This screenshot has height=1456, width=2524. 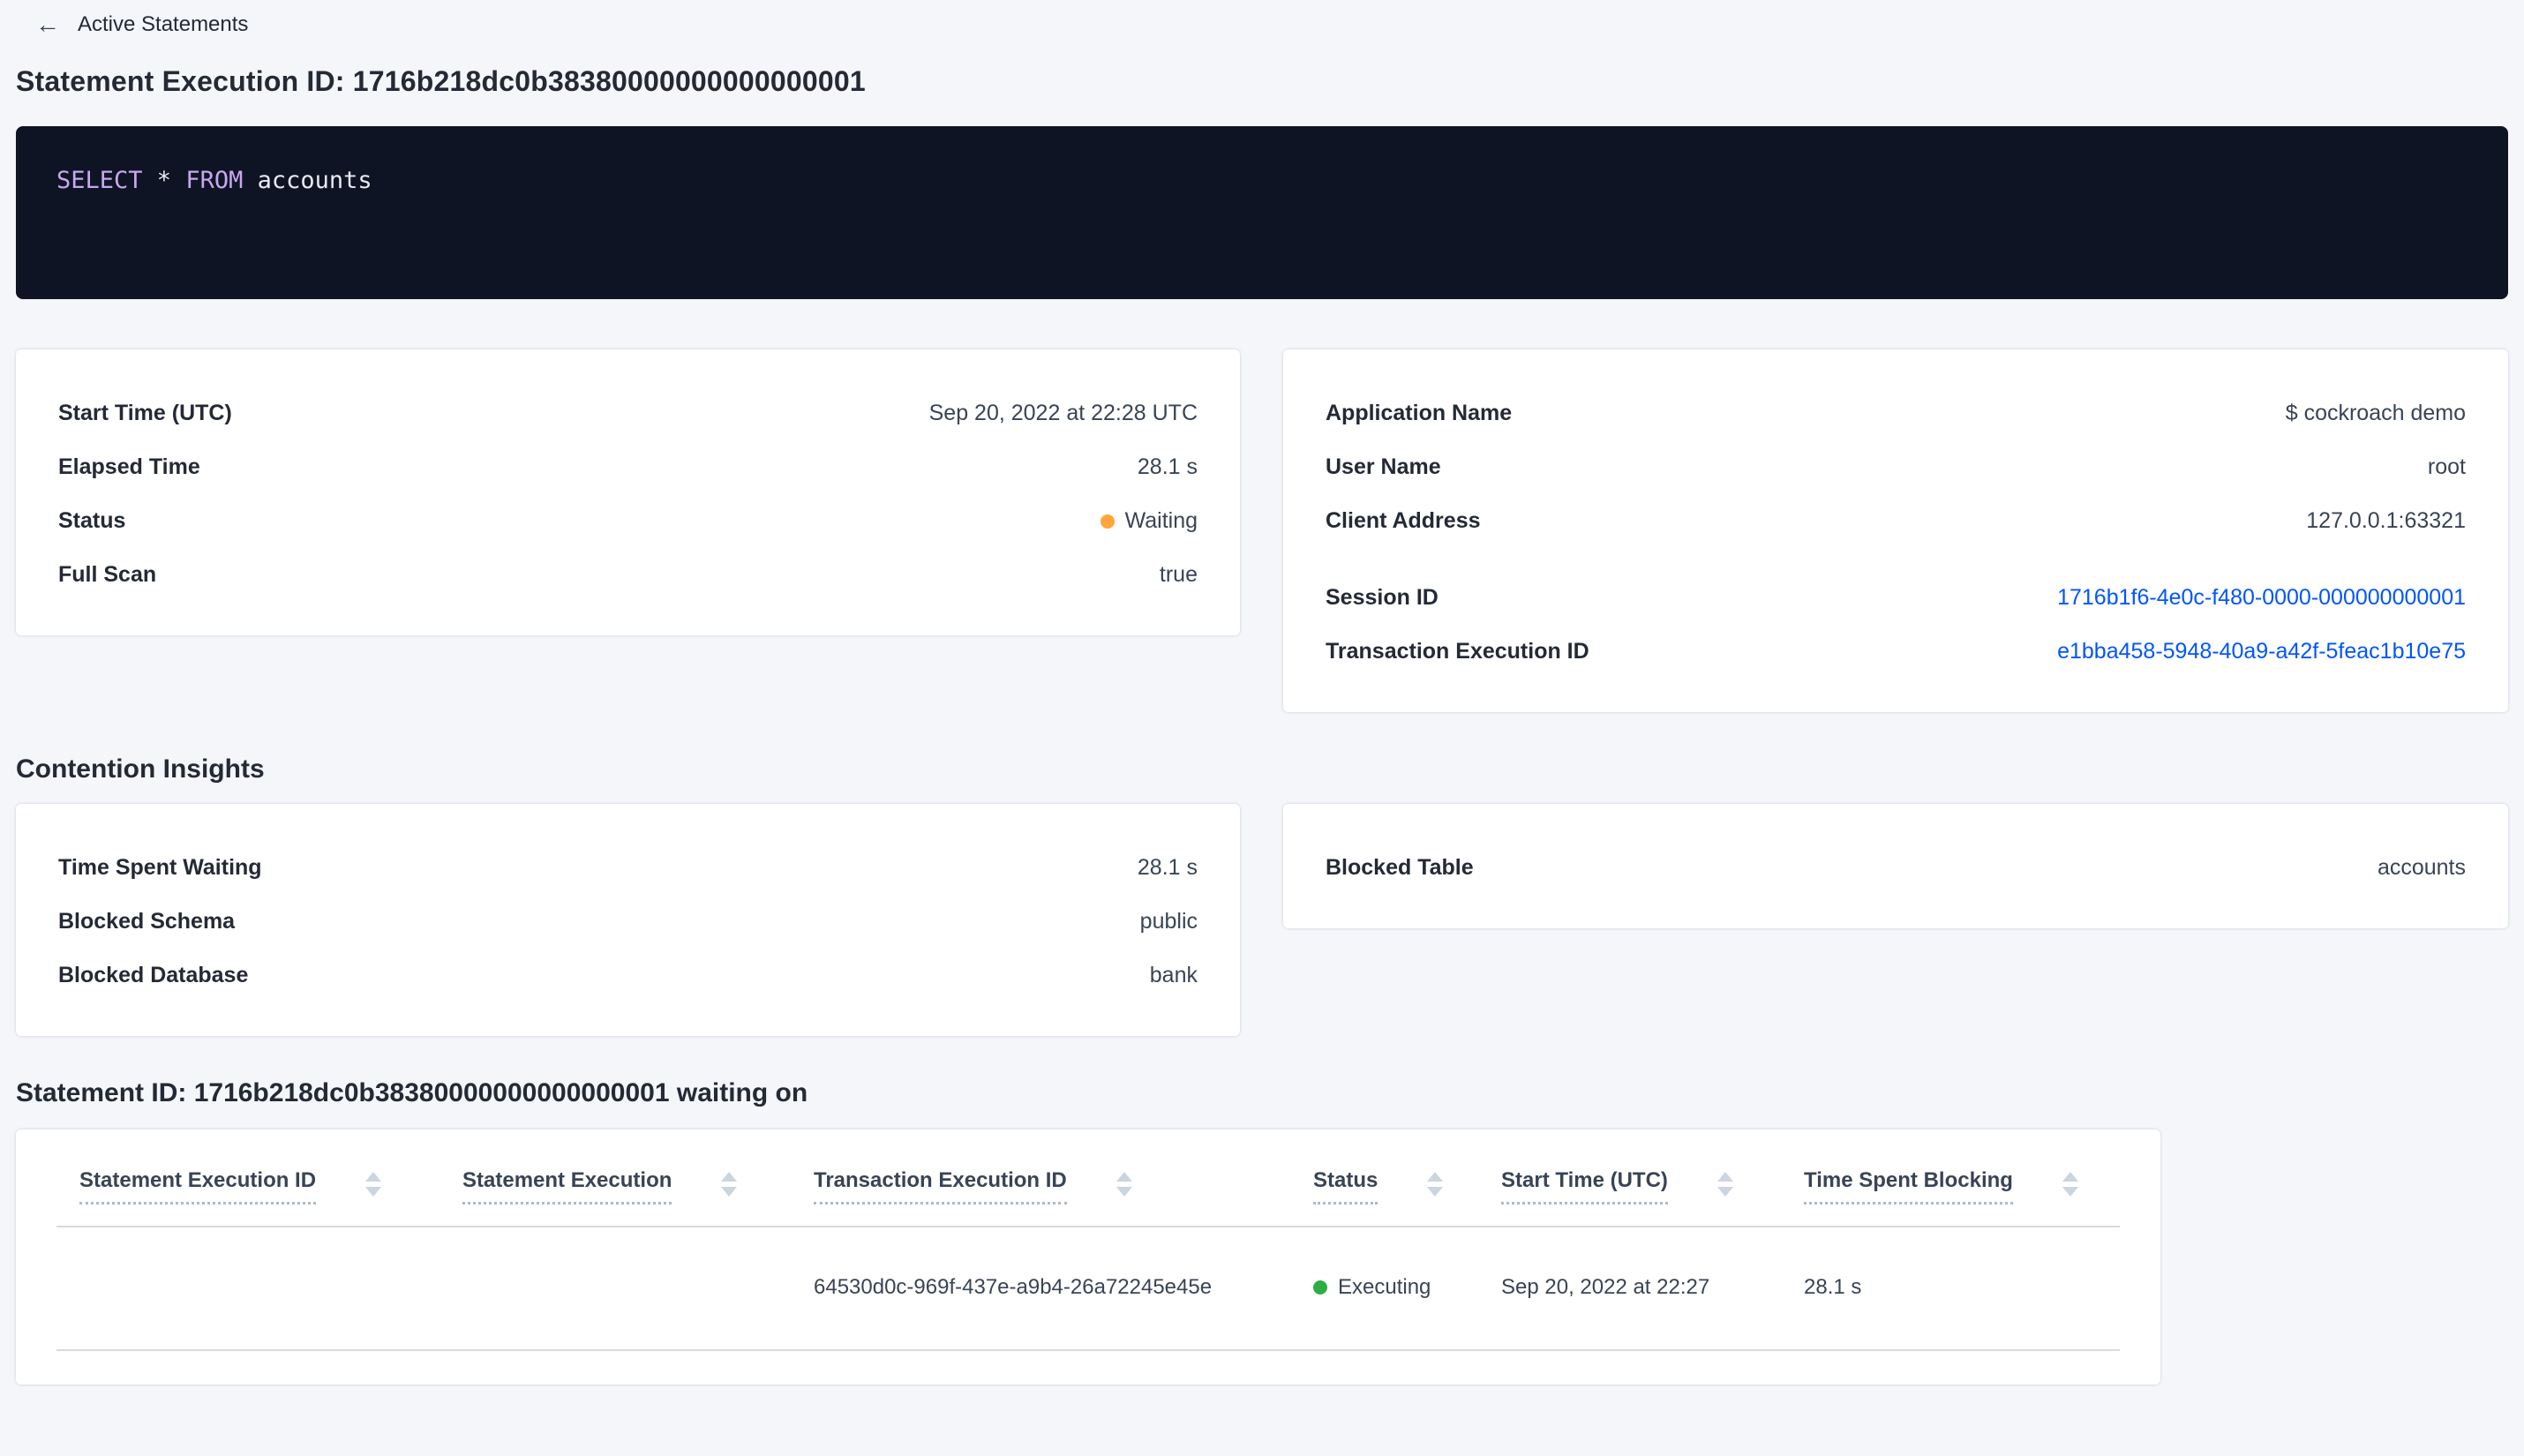 I want to click on status-waiting-dot-icon, so click(x=1107, y=521).